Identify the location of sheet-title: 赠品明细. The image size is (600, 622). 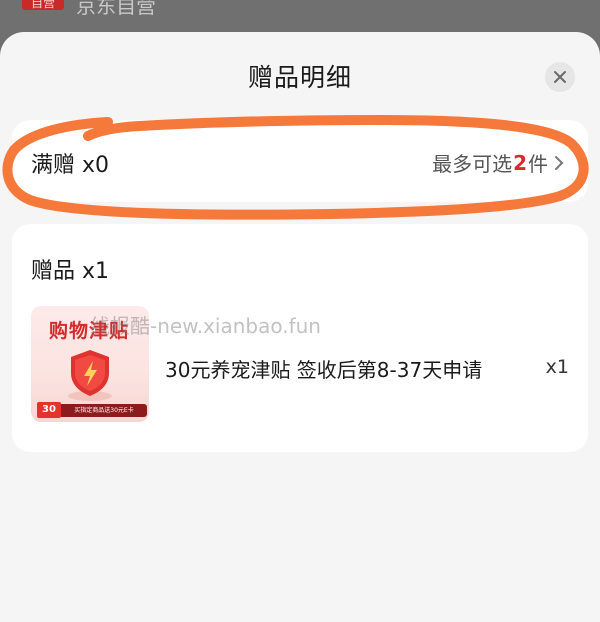
(299, 77).